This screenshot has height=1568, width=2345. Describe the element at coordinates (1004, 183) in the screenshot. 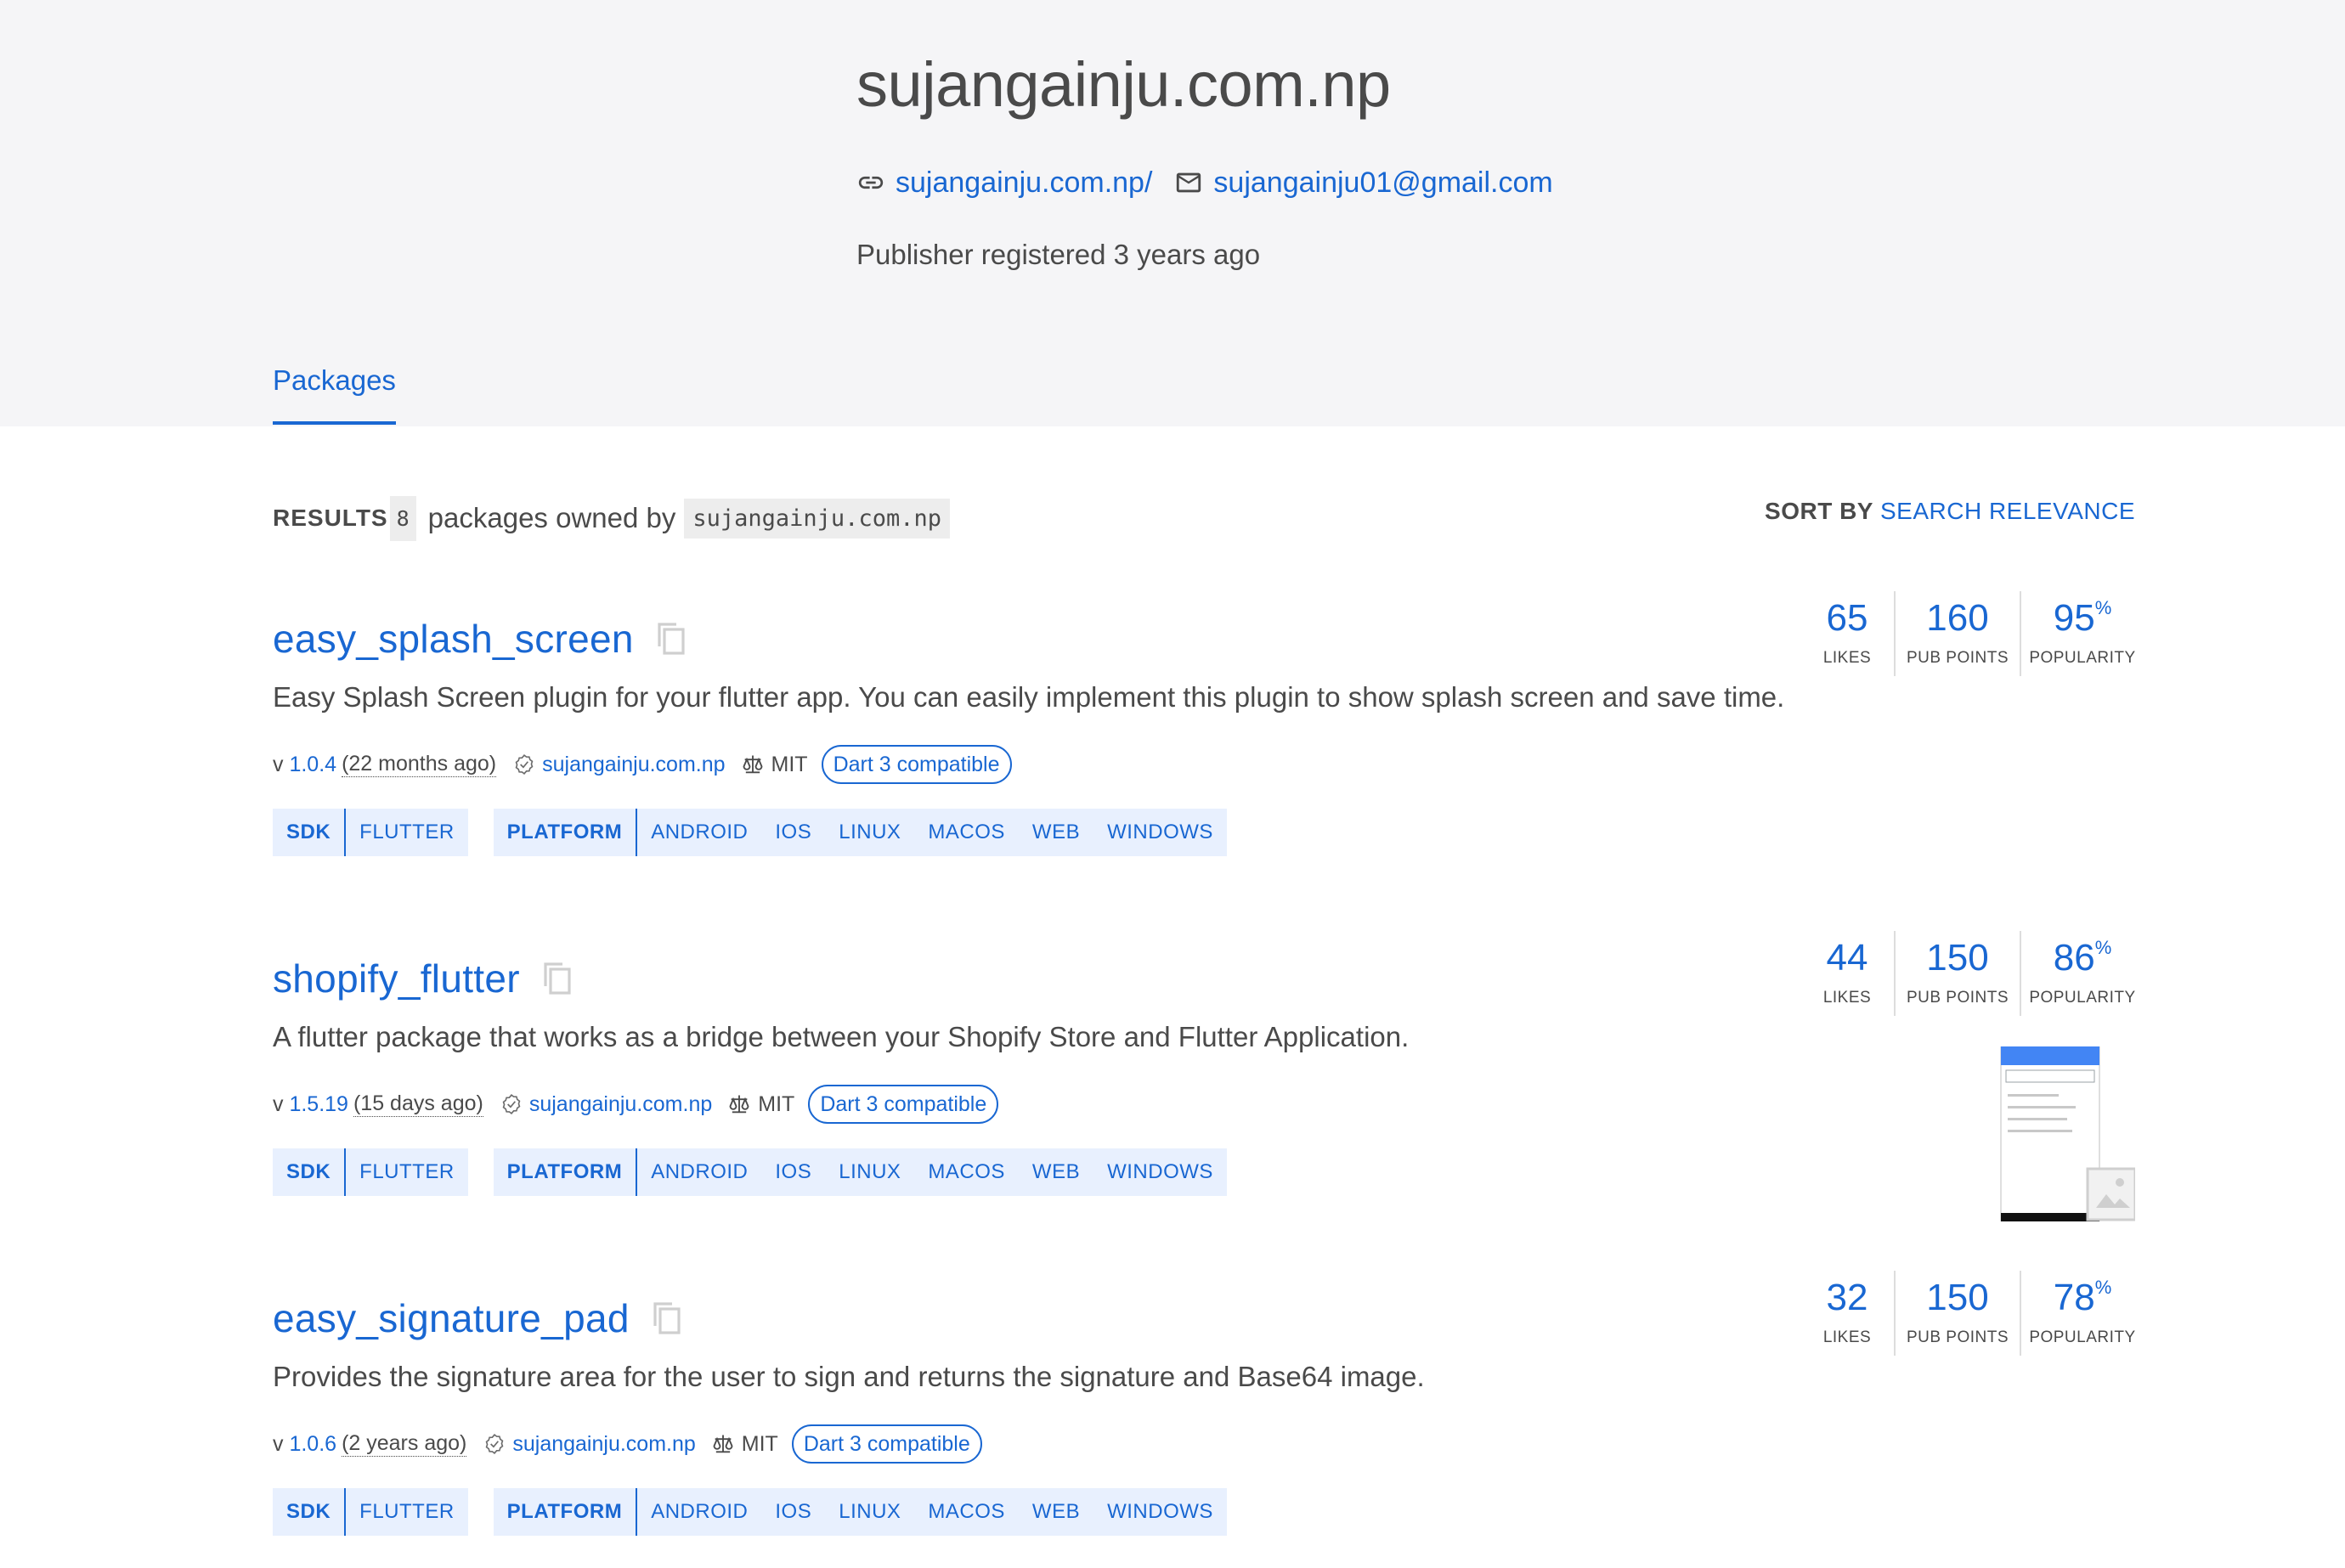

I see `website-link: sujangainju.com.np/` at that location.